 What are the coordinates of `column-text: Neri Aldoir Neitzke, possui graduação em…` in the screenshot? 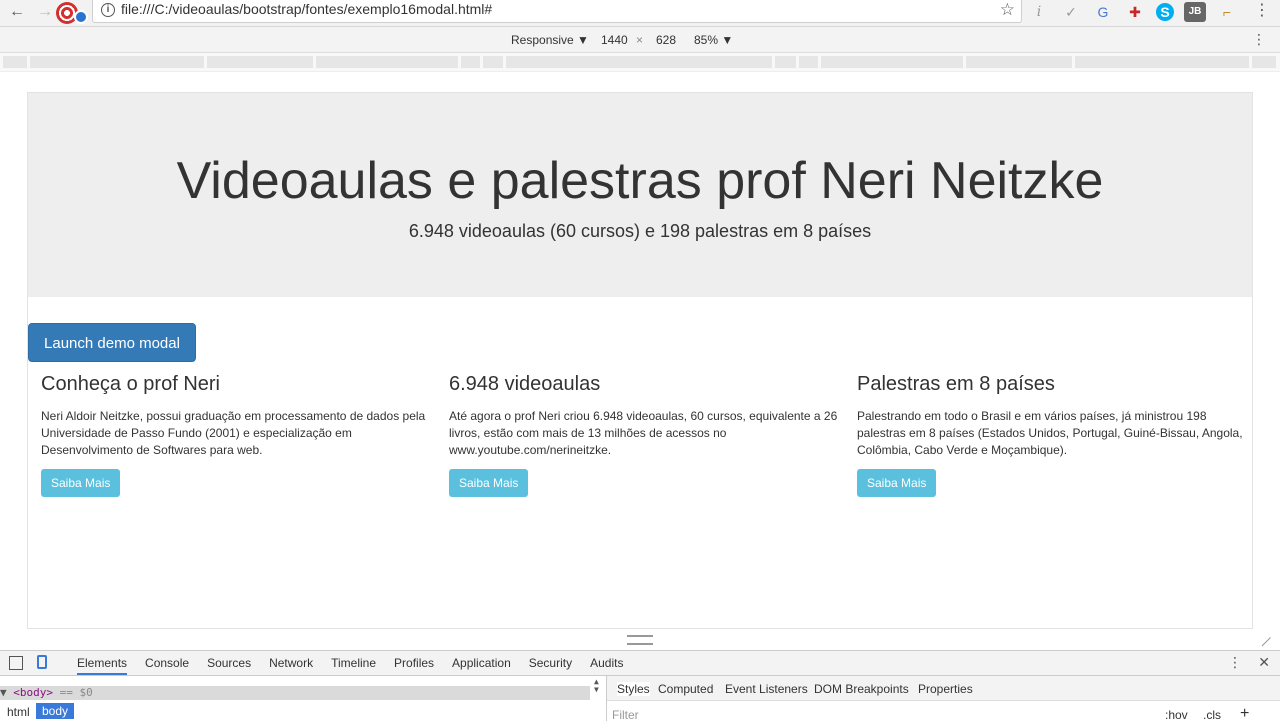 It's located at (233, 433).